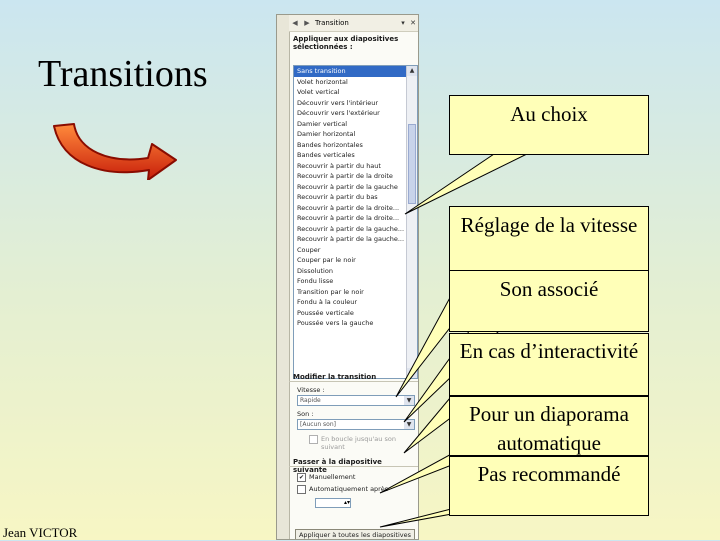 The image size is (720, 541). I want to click on callout-sound: Son associé, so click(549, 301).